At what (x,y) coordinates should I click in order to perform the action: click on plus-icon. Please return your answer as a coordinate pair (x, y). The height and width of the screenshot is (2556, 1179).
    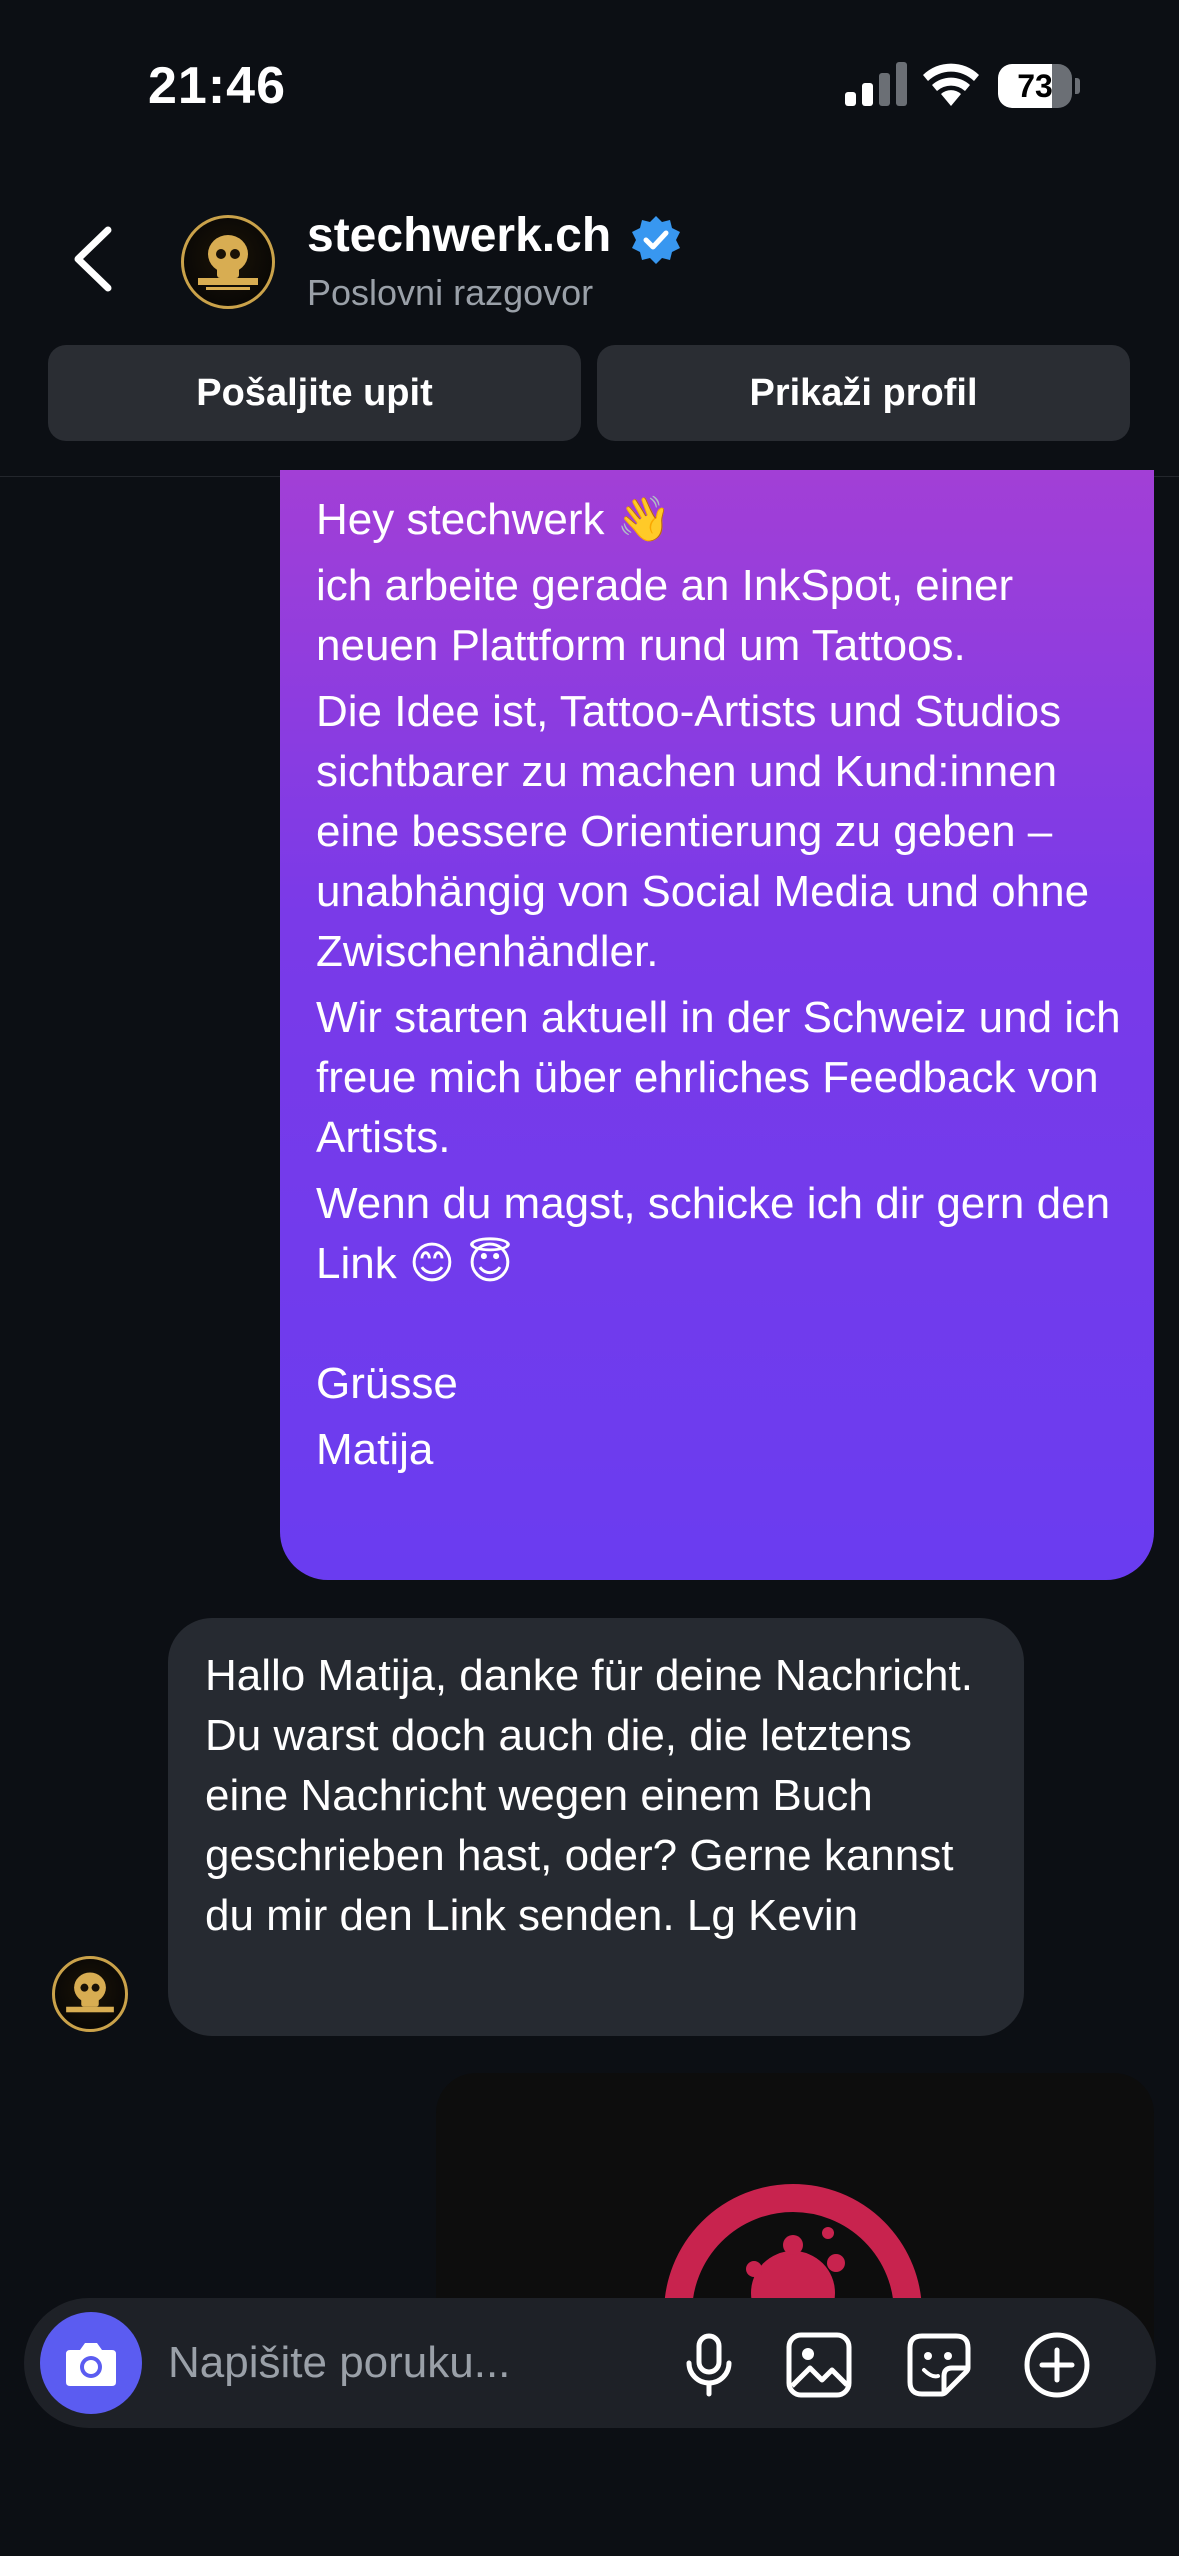
    Looking at the image, I should click on (1057, 2365).